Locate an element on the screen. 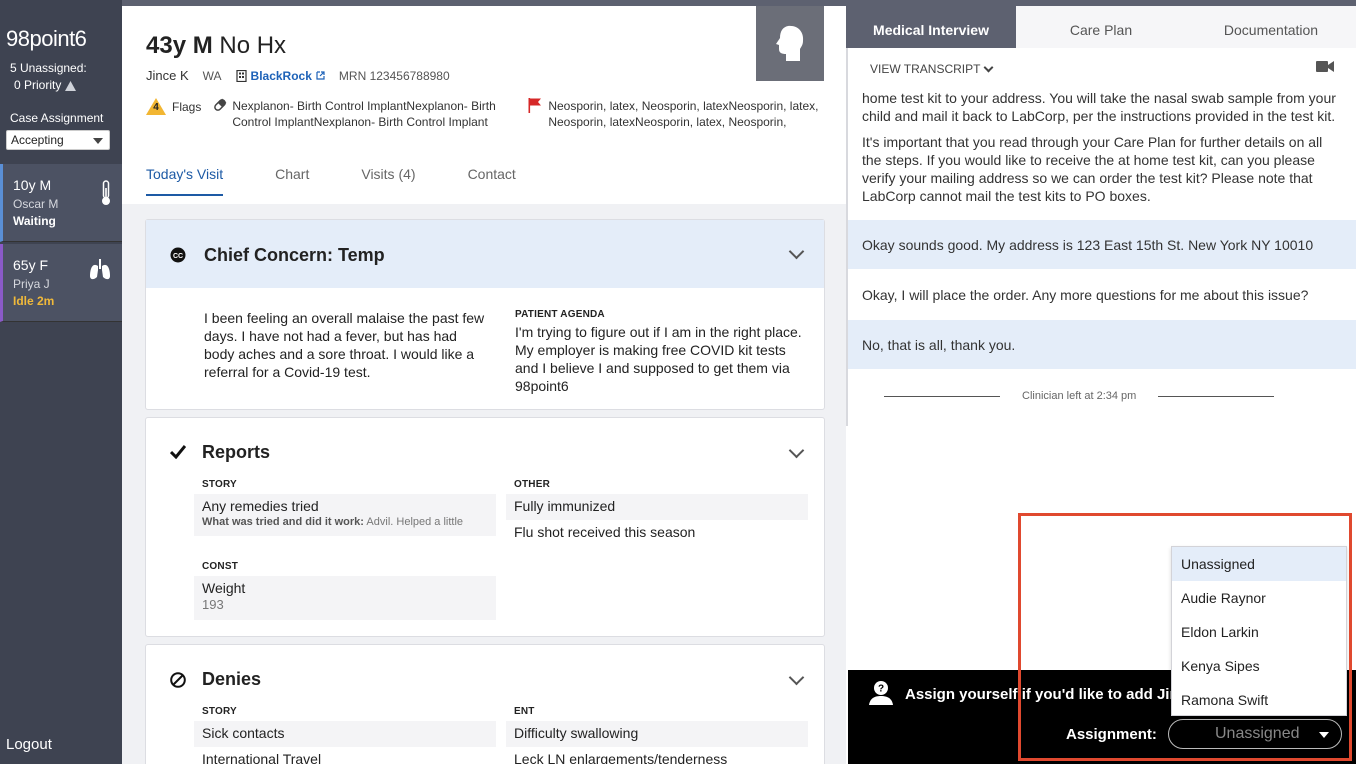 The width and height of the screenshot is (1356, 764). tab-chart: Chart is located at coordinates (292, 181).